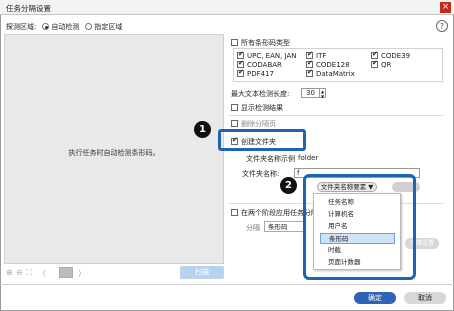 Image resolution: width=454 pixels, height=311 pixels. What do you see at coordinates (330, 73) in the screenshot?
I see `barcode-type-datamatrix: DataMatrix` at bounding box center [330, 73].